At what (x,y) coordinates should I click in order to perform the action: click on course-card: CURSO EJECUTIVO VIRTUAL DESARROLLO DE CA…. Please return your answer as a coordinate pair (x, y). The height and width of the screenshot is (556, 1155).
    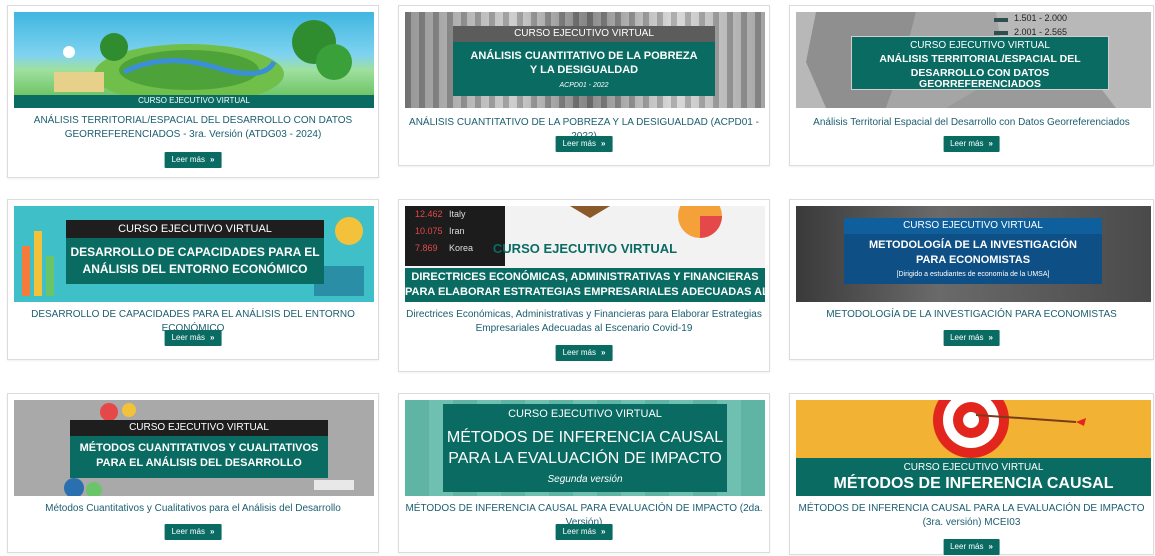
    Looking at the image, I should click on (193, 279).